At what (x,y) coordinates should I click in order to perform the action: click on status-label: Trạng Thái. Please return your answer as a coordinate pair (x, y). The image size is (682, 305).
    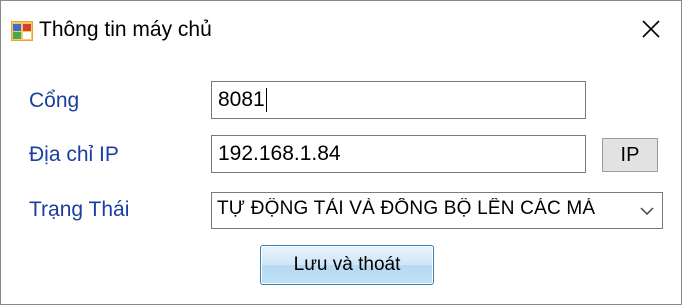
    Looking at the image, I should click on (79, 209).